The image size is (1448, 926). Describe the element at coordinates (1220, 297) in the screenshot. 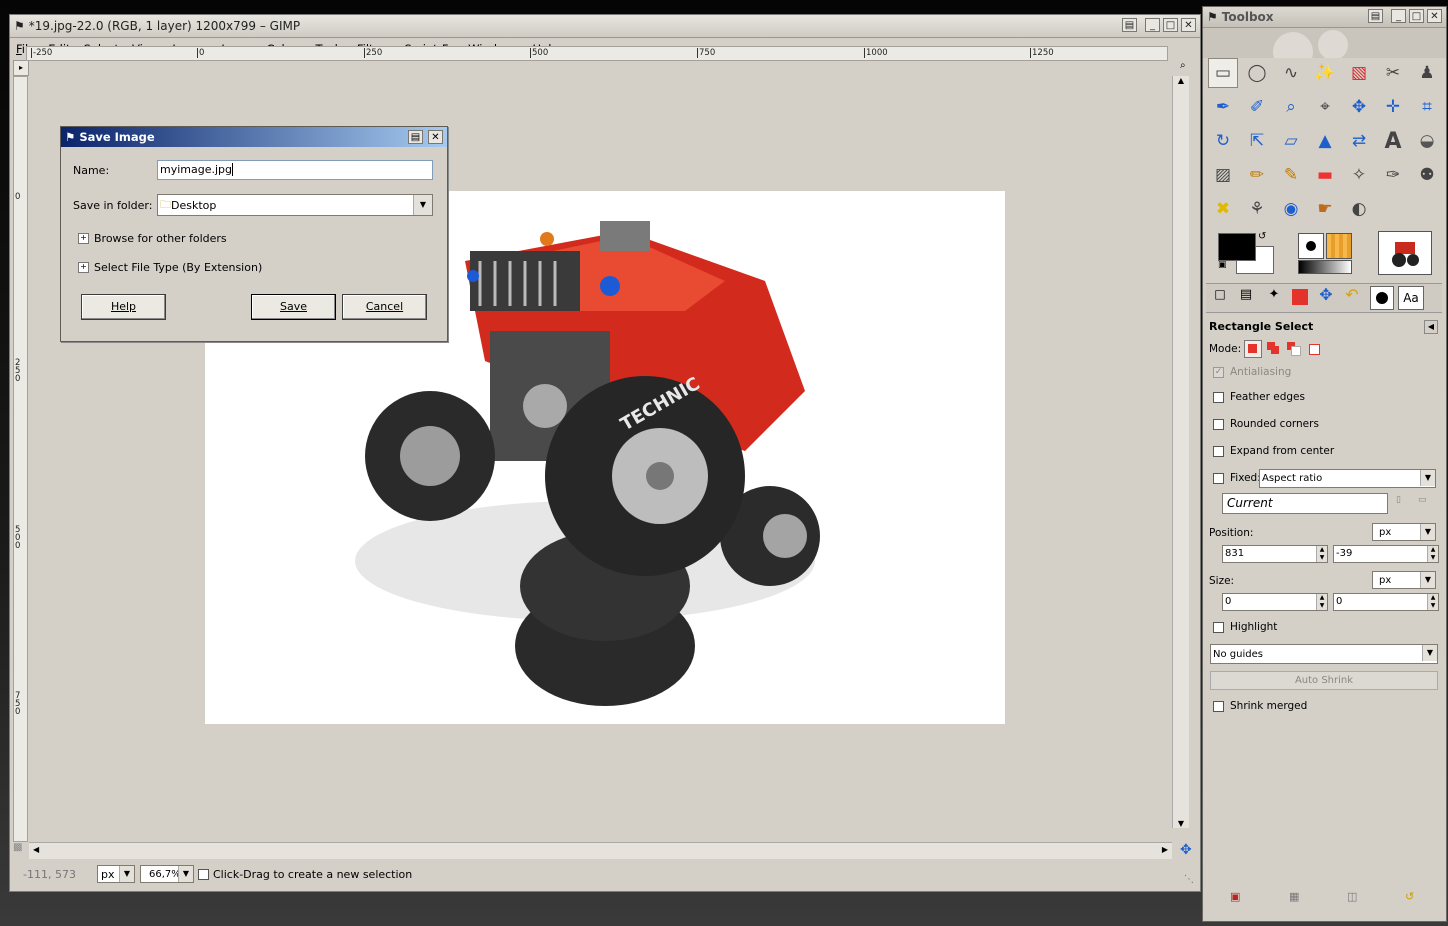

I see `tab-tool-options: □` at that location.